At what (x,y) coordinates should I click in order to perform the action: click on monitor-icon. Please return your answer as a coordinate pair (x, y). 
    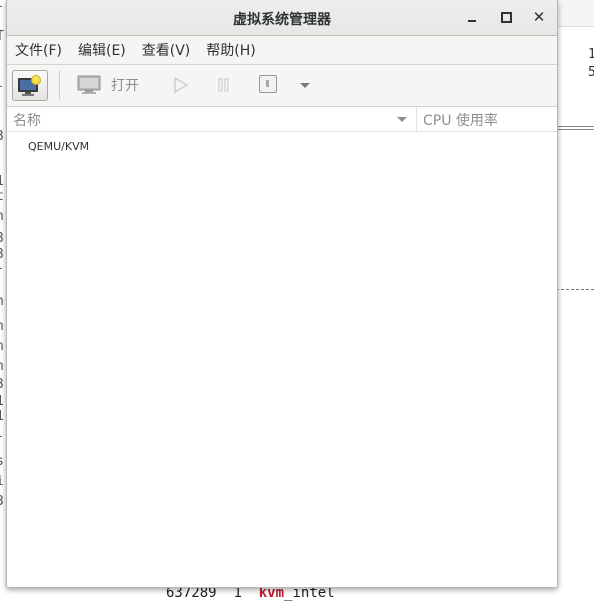
    Looking at the image, I should click on (89, 84).